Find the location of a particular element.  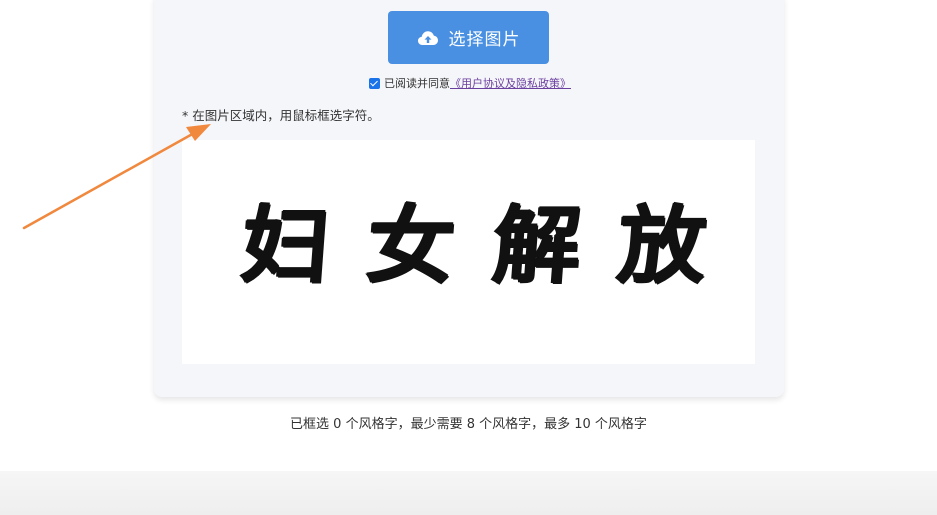

calligraphy-image: 妇 女 解 放 is located at coordinates (473, 246).